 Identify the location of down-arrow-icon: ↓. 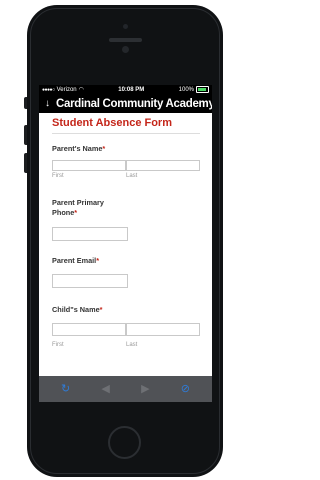
(47, 103).